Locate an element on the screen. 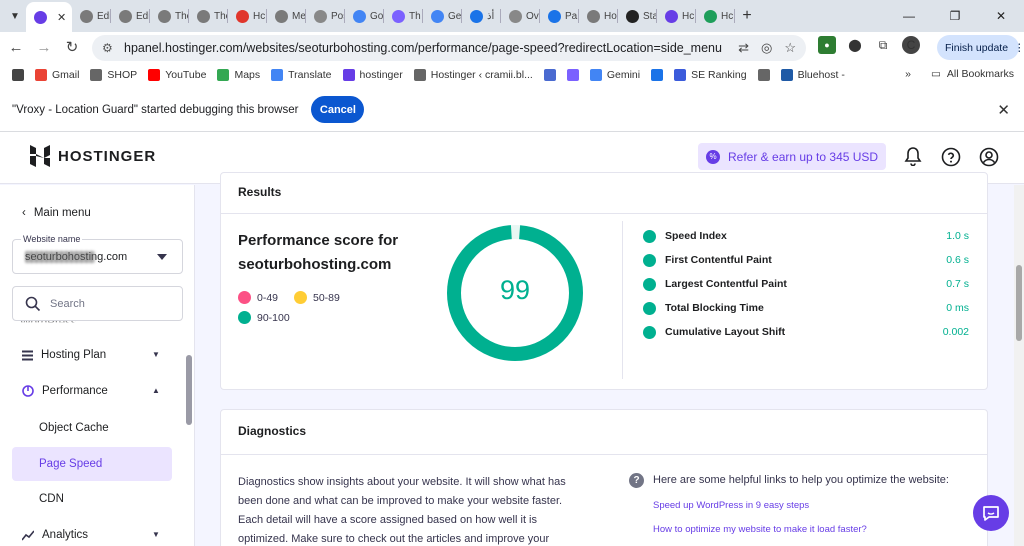 This screenshot has height=546, width=1024. more-bookmarks-chevron: » is located at coordinates (908, 74).